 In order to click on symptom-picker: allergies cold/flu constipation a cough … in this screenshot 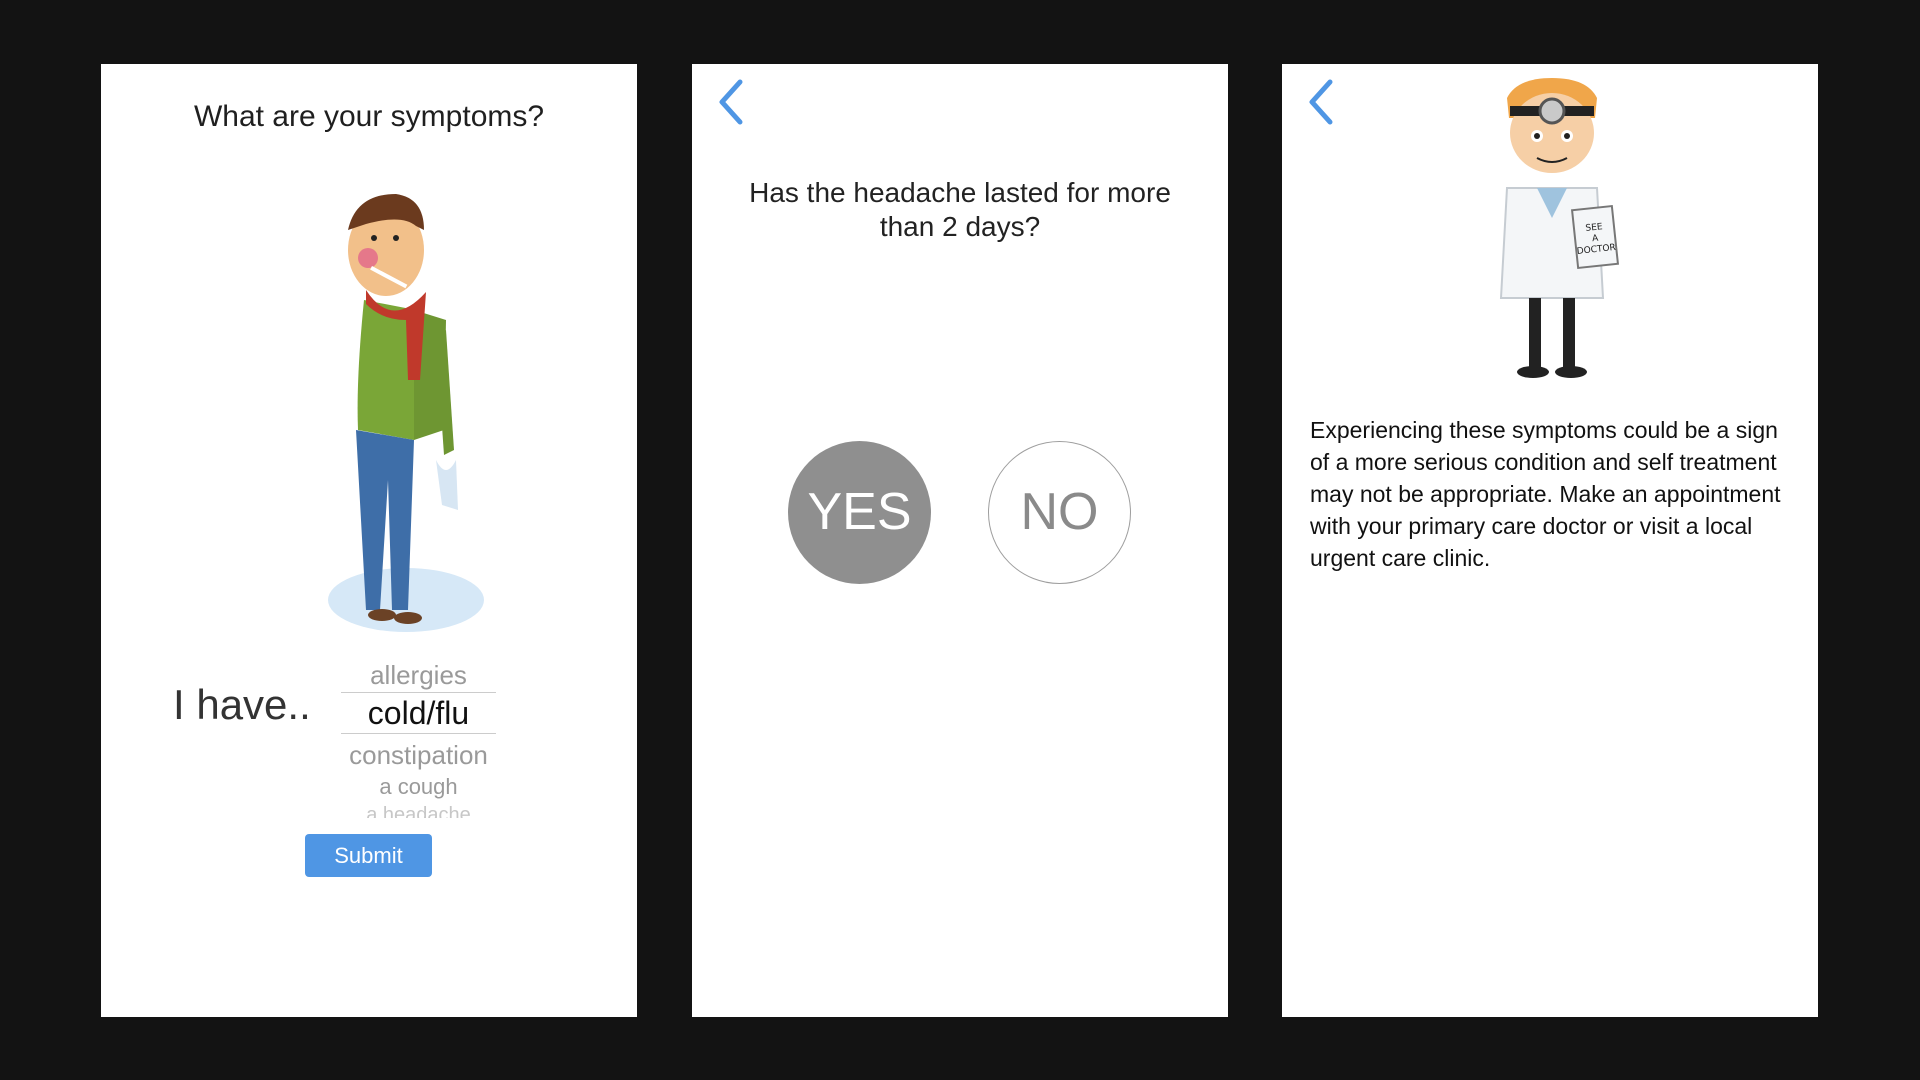, I will do `click(418, 759)`.